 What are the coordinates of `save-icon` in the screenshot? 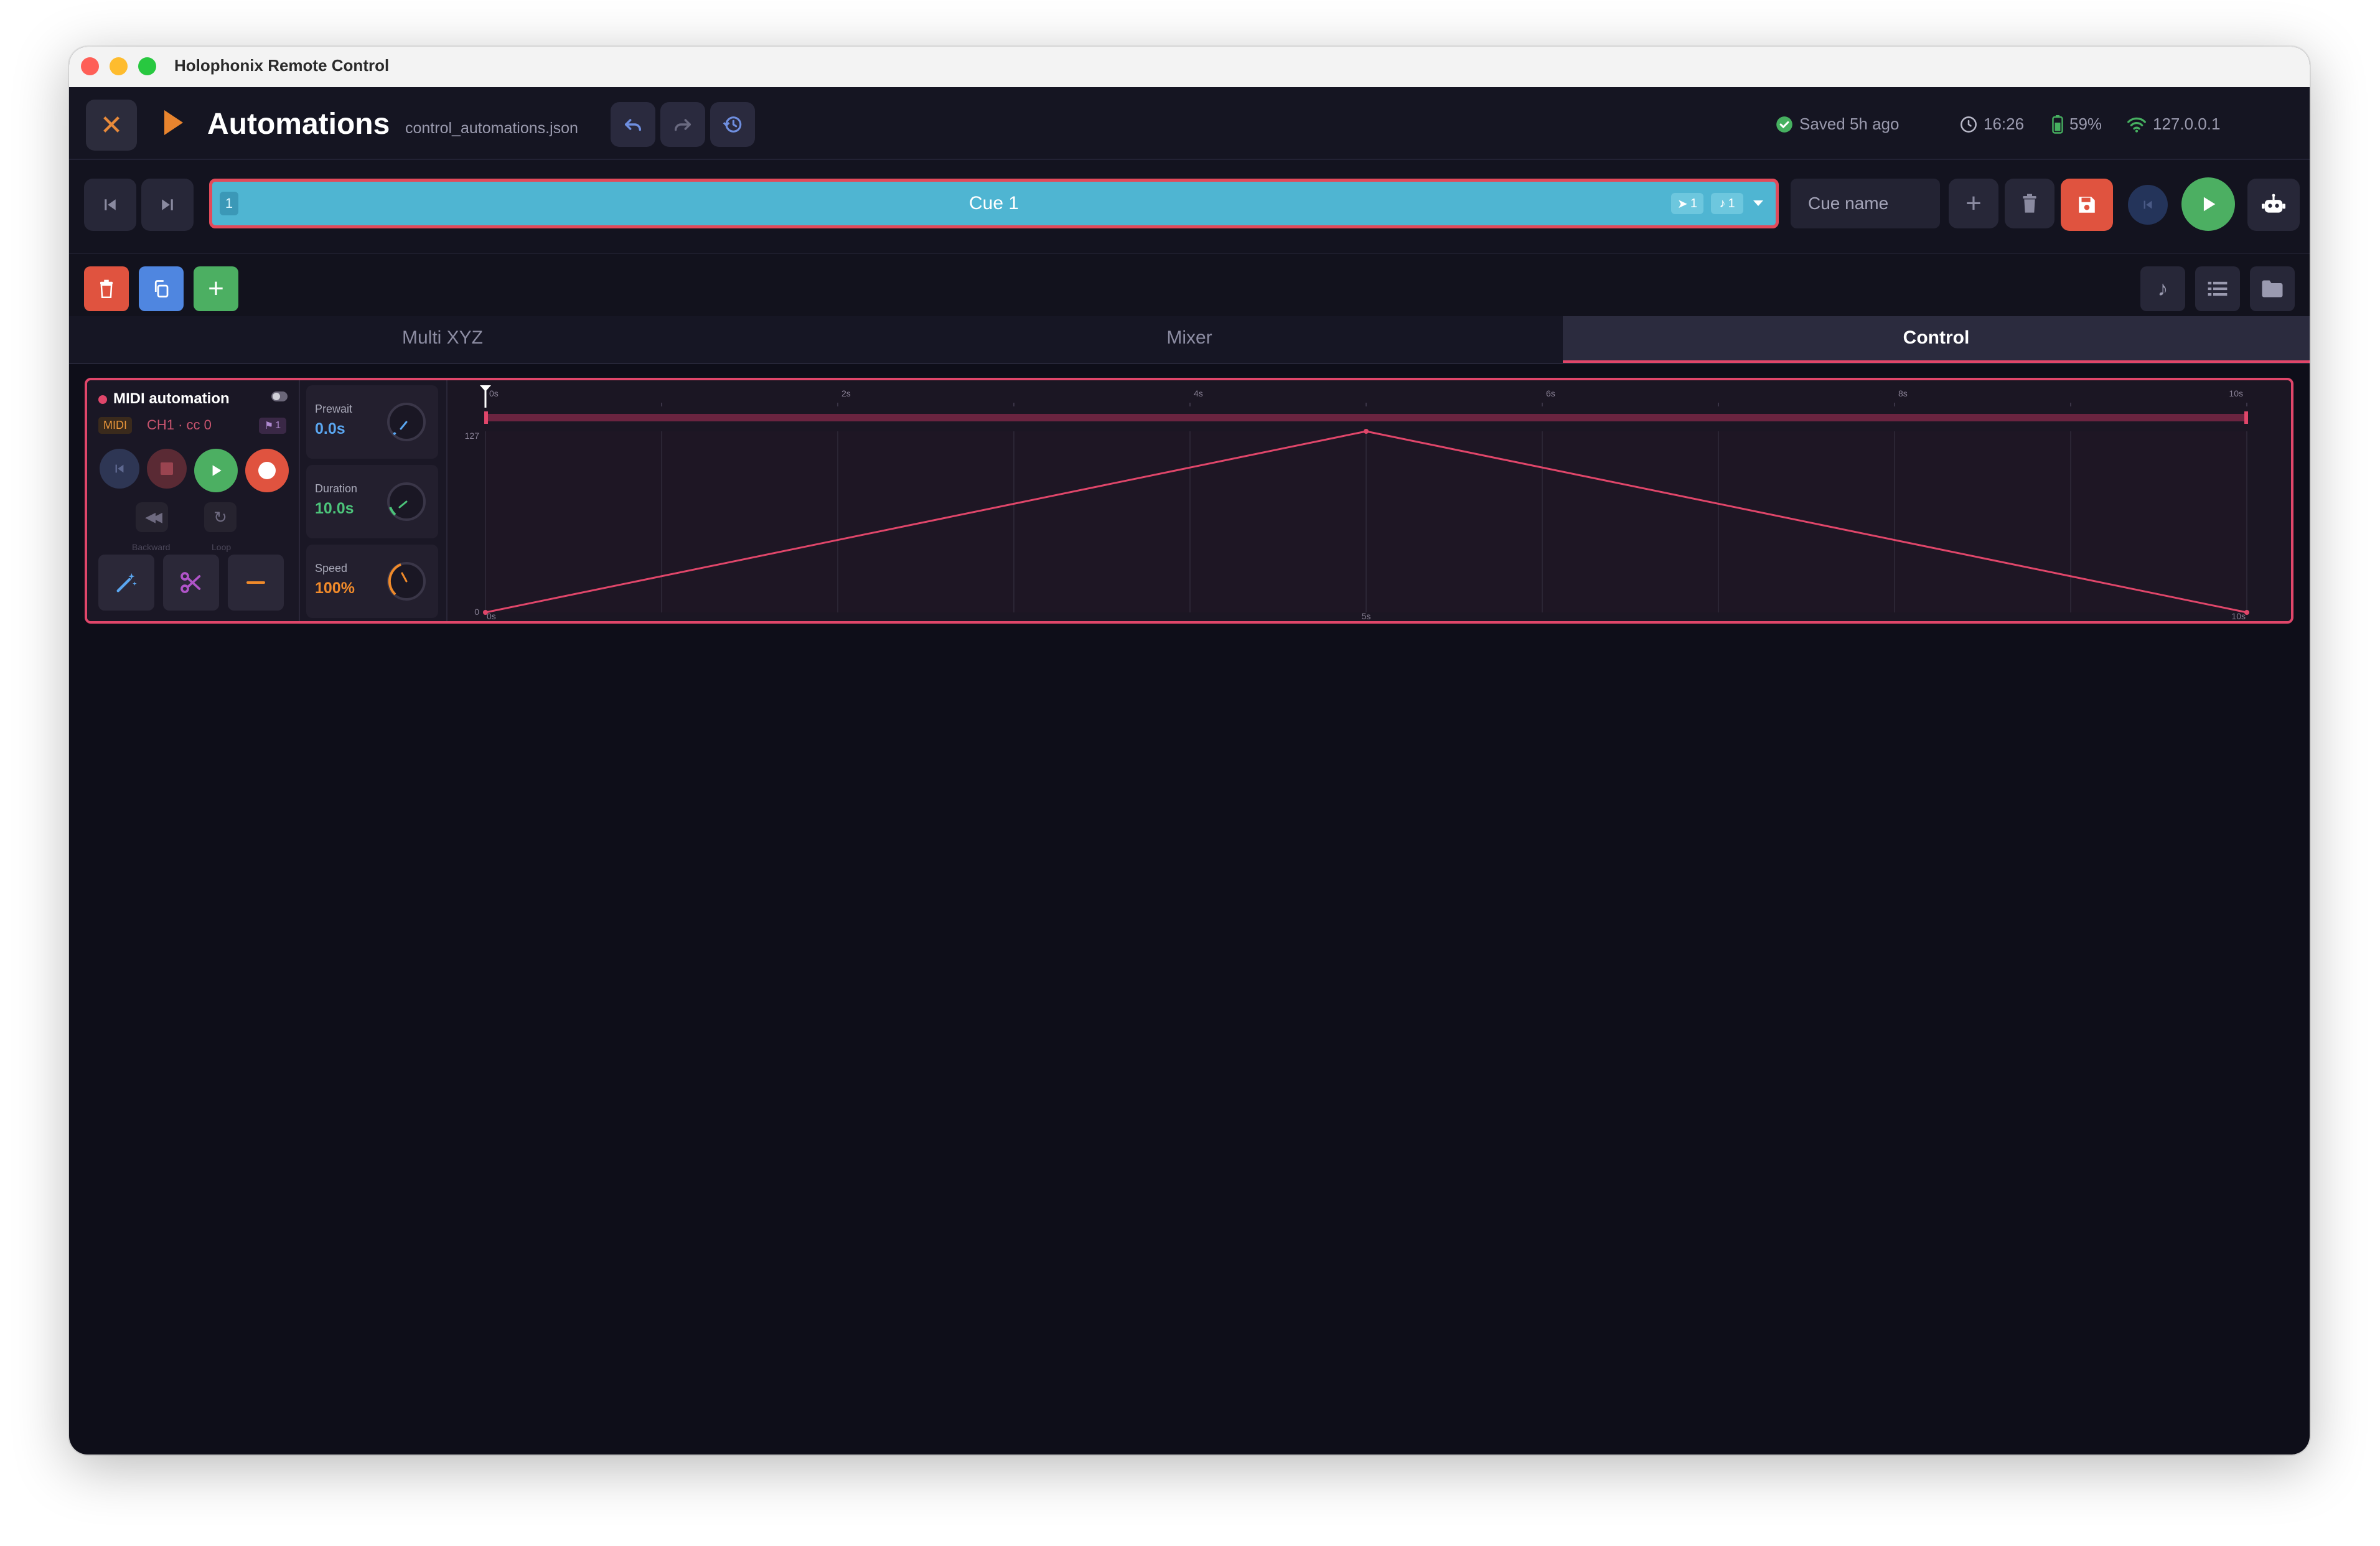 It's located at (2087, 205).